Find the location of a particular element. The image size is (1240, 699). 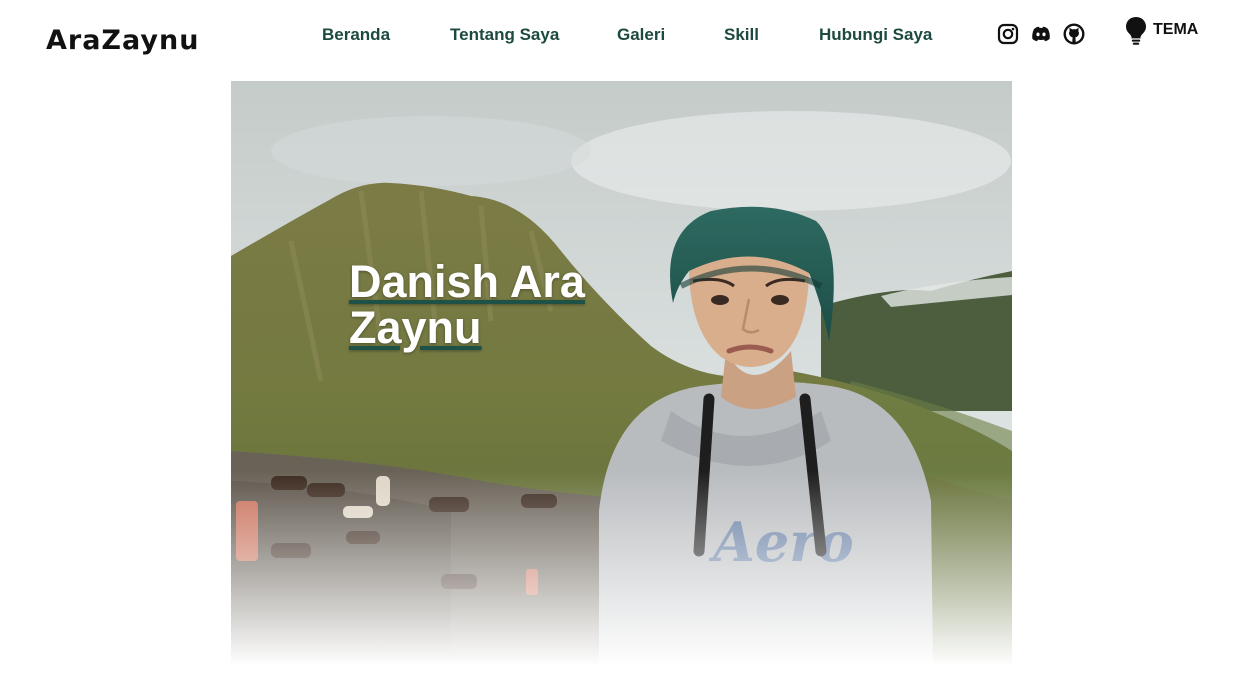

nav-link-skill: Skill is located at coordinates (741, 35).